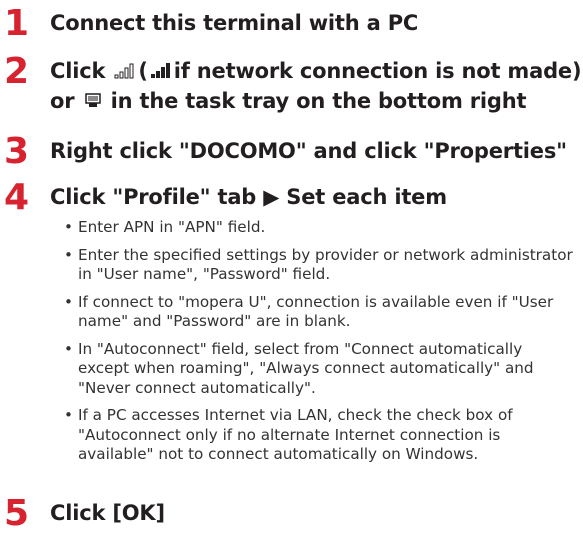 The width and height of the screenshot is (583, 534). Describe the element at coordinates (377, 71) in the screenshot. I see `step-title-text: if network connection is not made)` at that location.